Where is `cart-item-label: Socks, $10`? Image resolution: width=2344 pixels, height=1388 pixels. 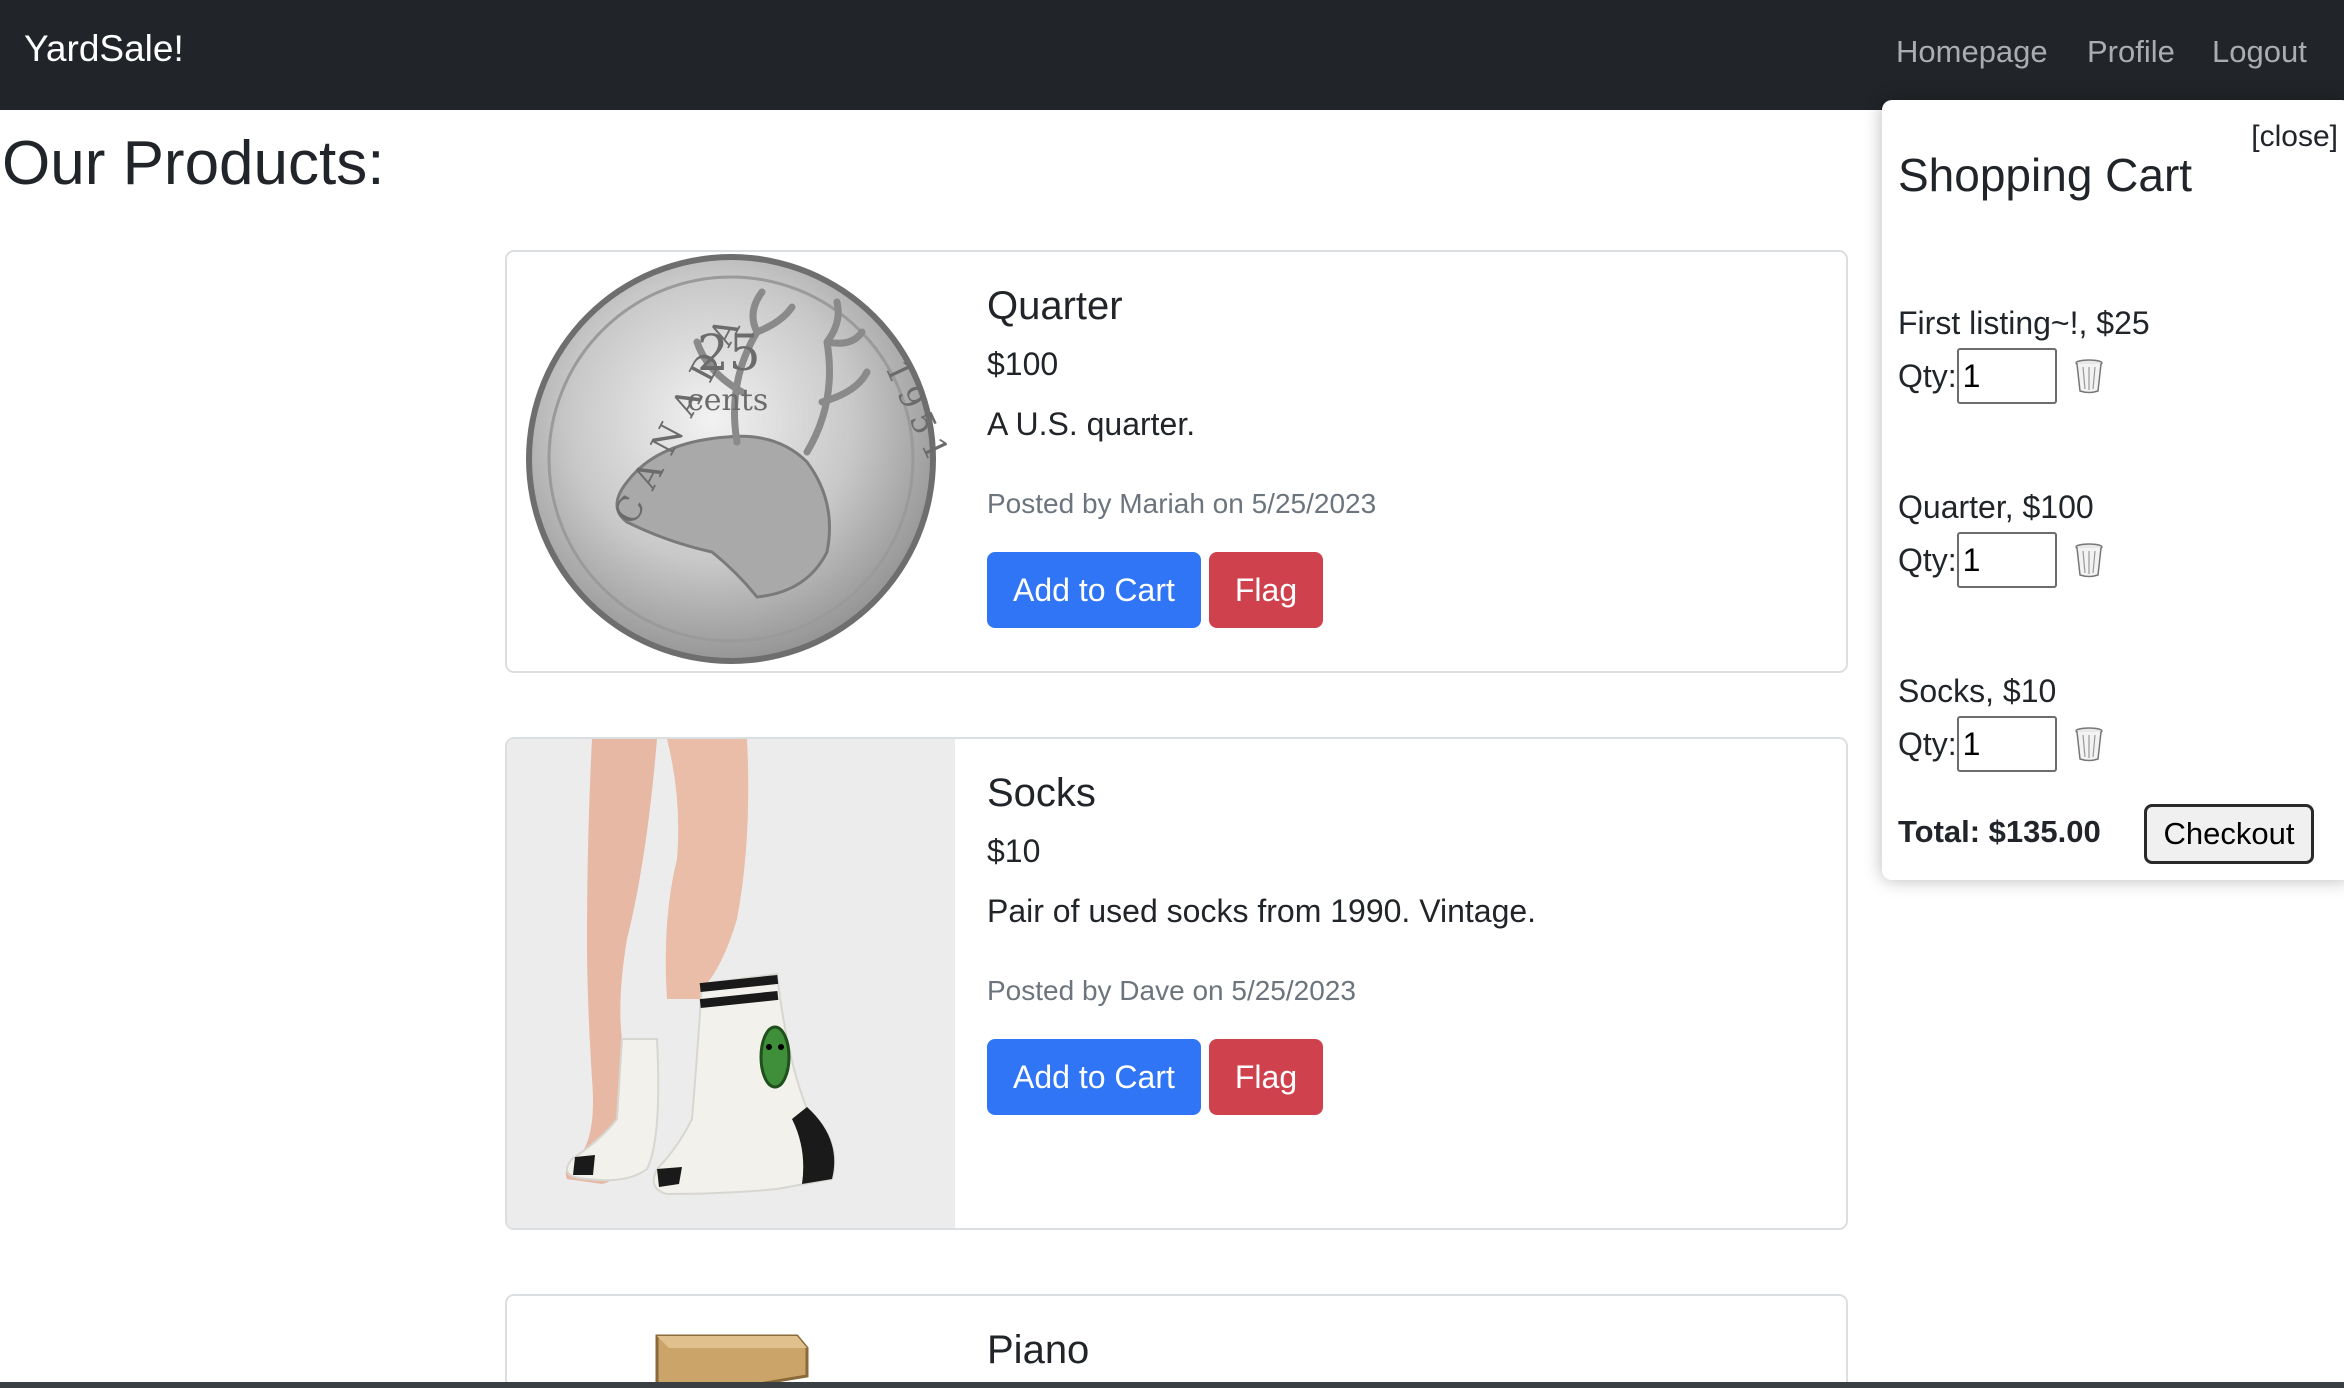
cart-item-label: Socks, $10 is located at coordinates (1977, 691).